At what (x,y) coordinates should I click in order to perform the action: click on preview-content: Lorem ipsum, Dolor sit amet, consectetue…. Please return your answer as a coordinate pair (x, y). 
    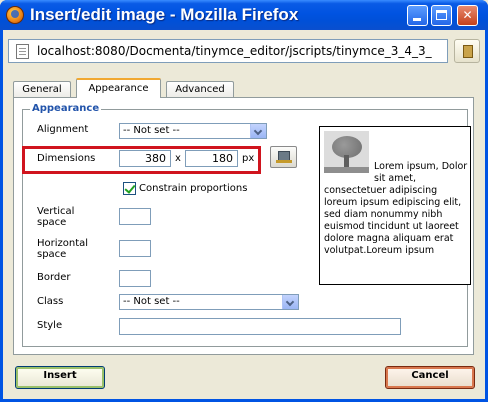
    Looking at the image, I should click on (396, 194).